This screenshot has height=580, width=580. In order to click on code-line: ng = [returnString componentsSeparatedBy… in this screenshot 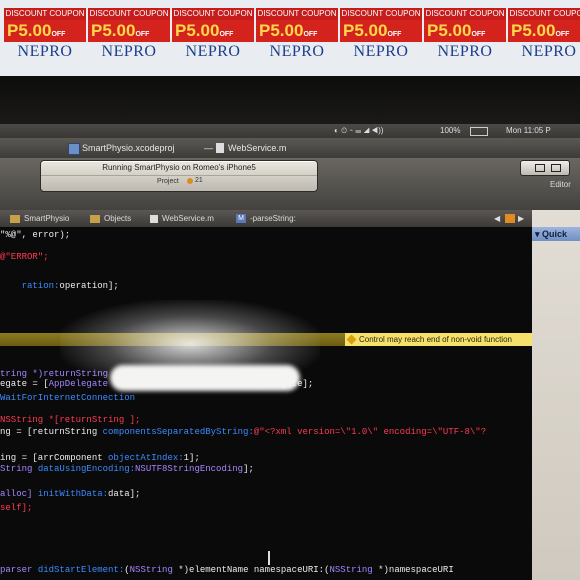, I will do `click(243, 432)`.